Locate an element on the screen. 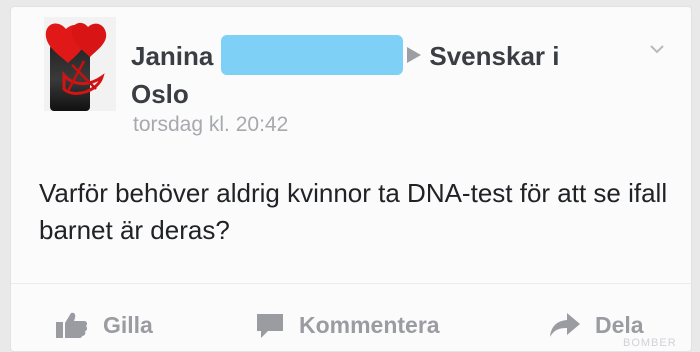  avatar is located at coordinates (80, 64).